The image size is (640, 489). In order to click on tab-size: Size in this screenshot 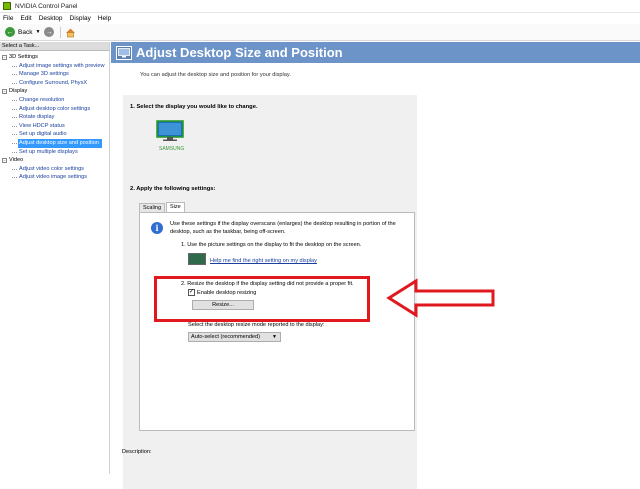, I will do `click(175, 207)`.